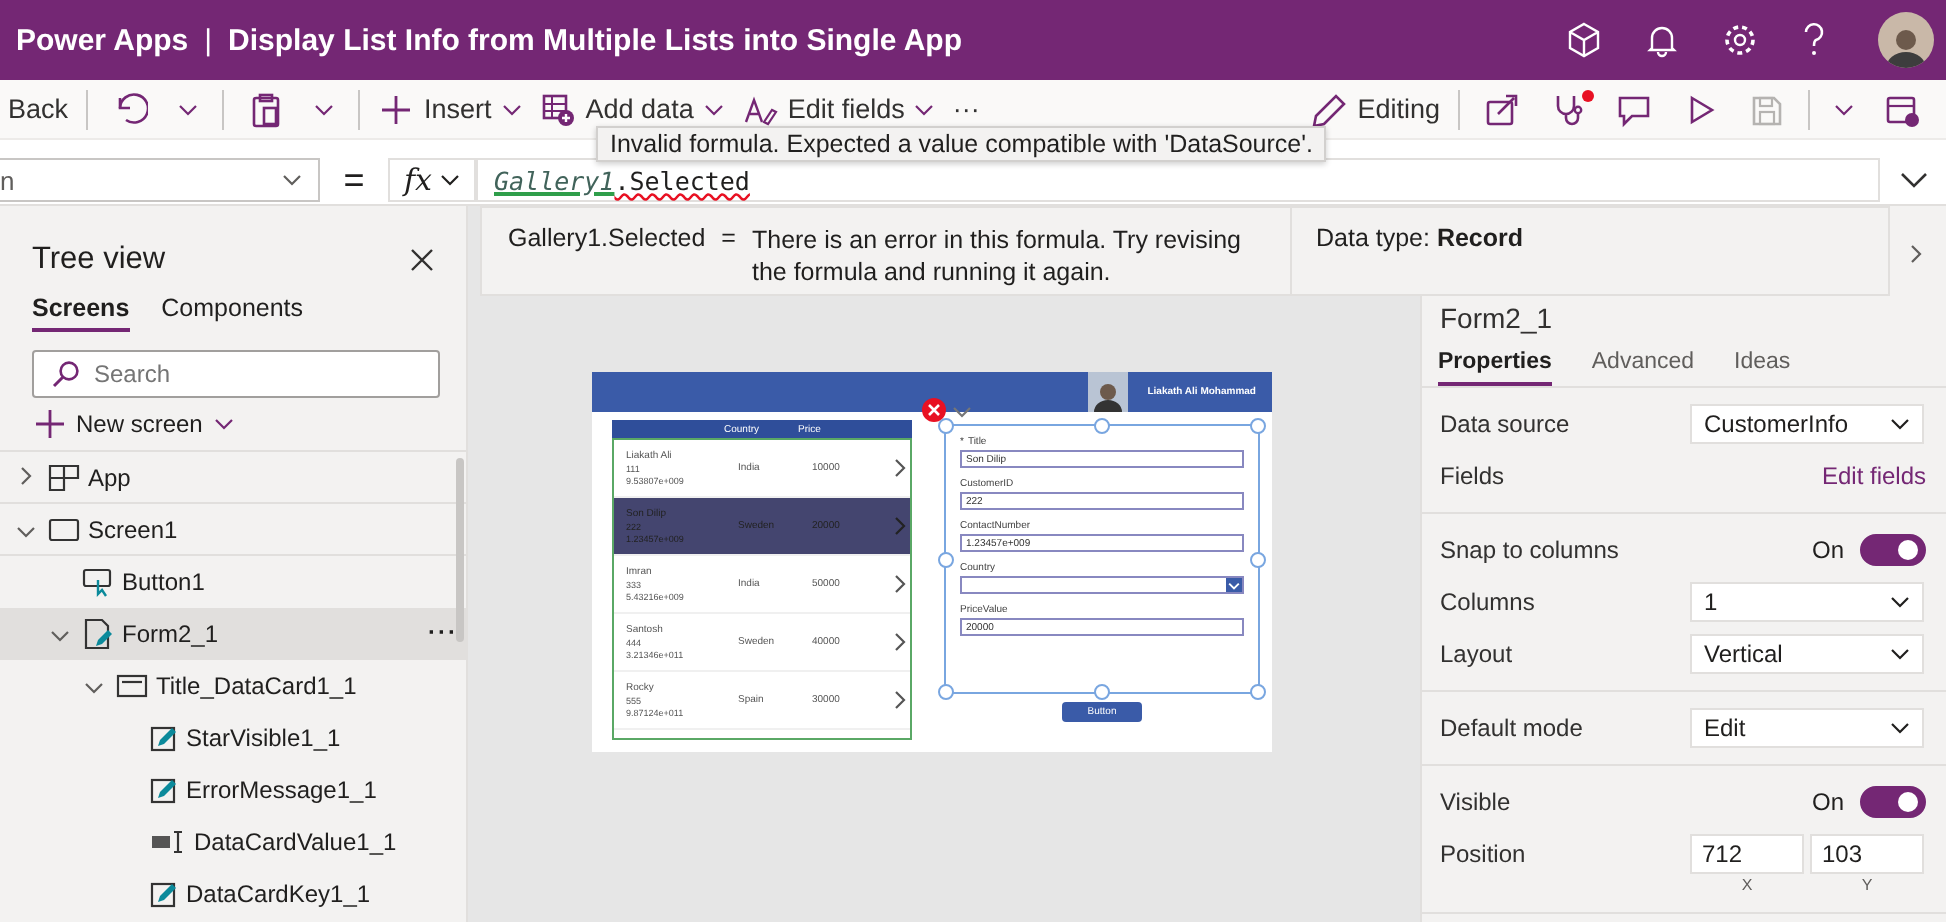  What do you see at coordinates (233, 686) in the screenshot?
I see `tree-item: Title_DataCard1_1` at bounding box center [233, 686].